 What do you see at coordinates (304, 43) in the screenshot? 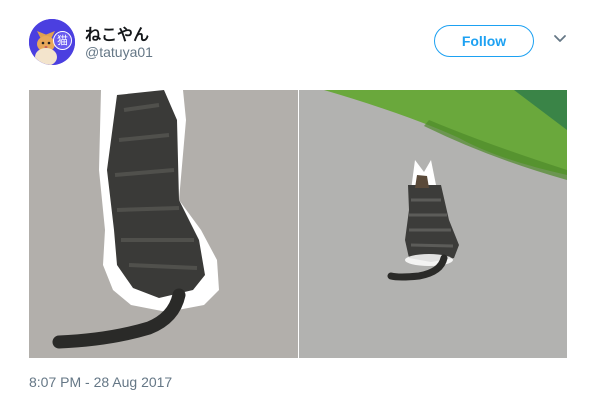
I see `tweet-header: 猫 ねこやん @tatuya01 Follow` at bounding box center [304, 43].